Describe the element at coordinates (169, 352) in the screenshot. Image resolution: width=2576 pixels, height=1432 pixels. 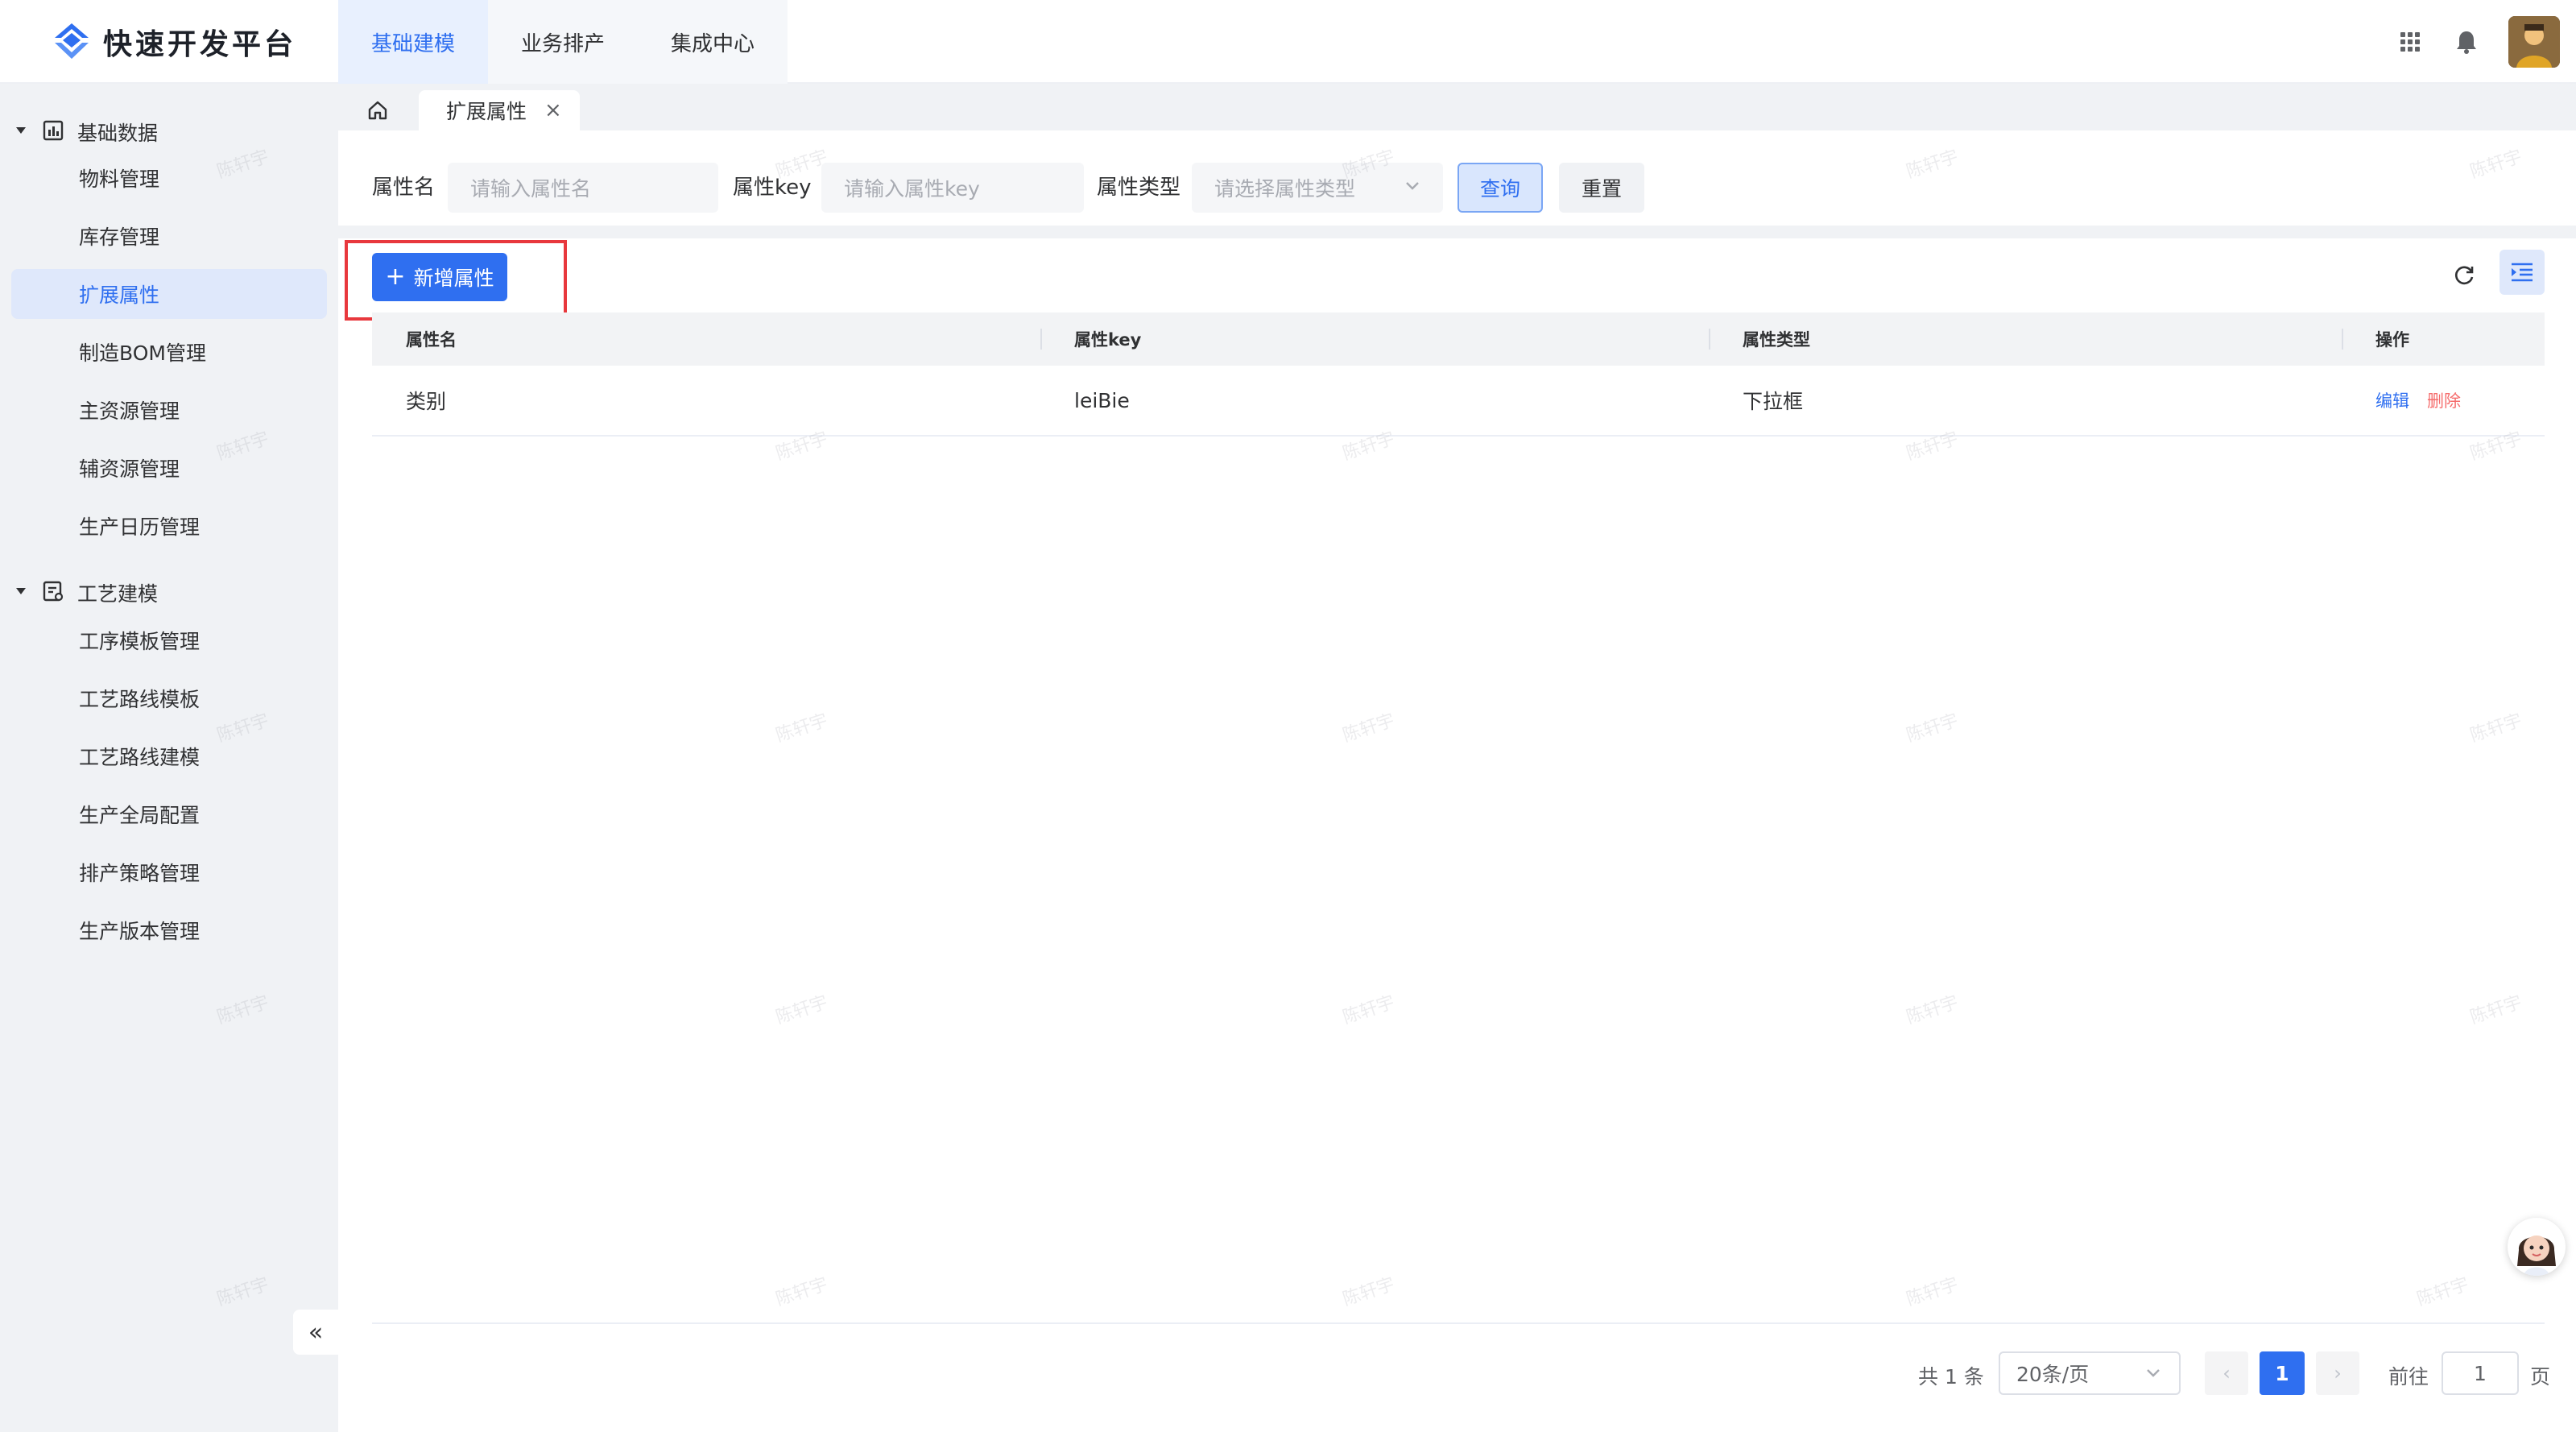
I see `sidebar-item-bom: 制造BOM管理` at that location.